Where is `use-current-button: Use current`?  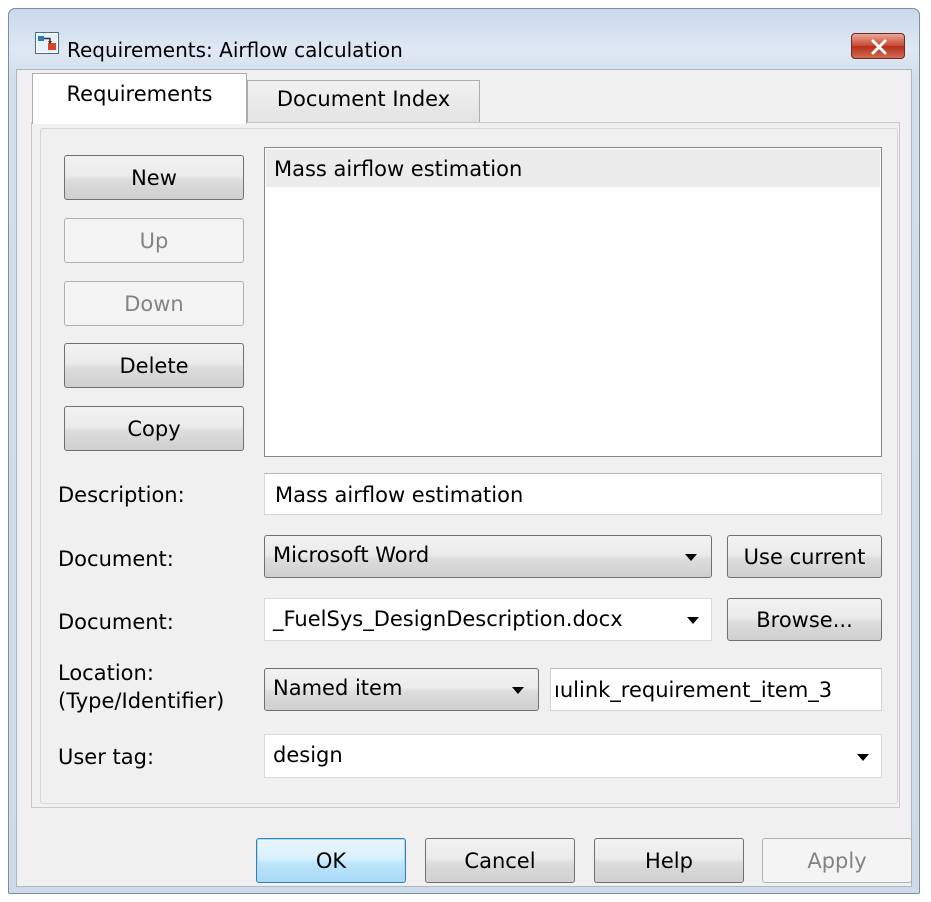 use-current-button: Use current is located at coordinates (804, 556).